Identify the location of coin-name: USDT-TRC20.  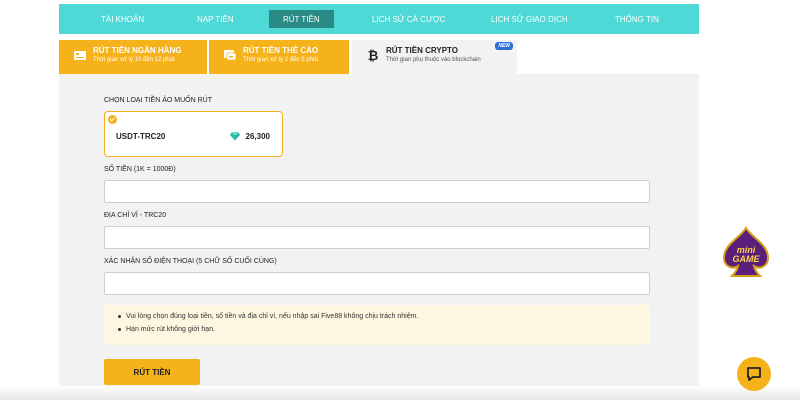
(141, 136).